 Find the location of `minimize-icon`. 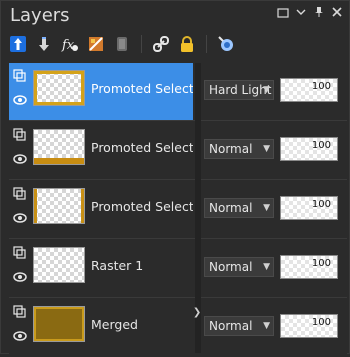

minimize-icon is located at coordinates (283, 12).